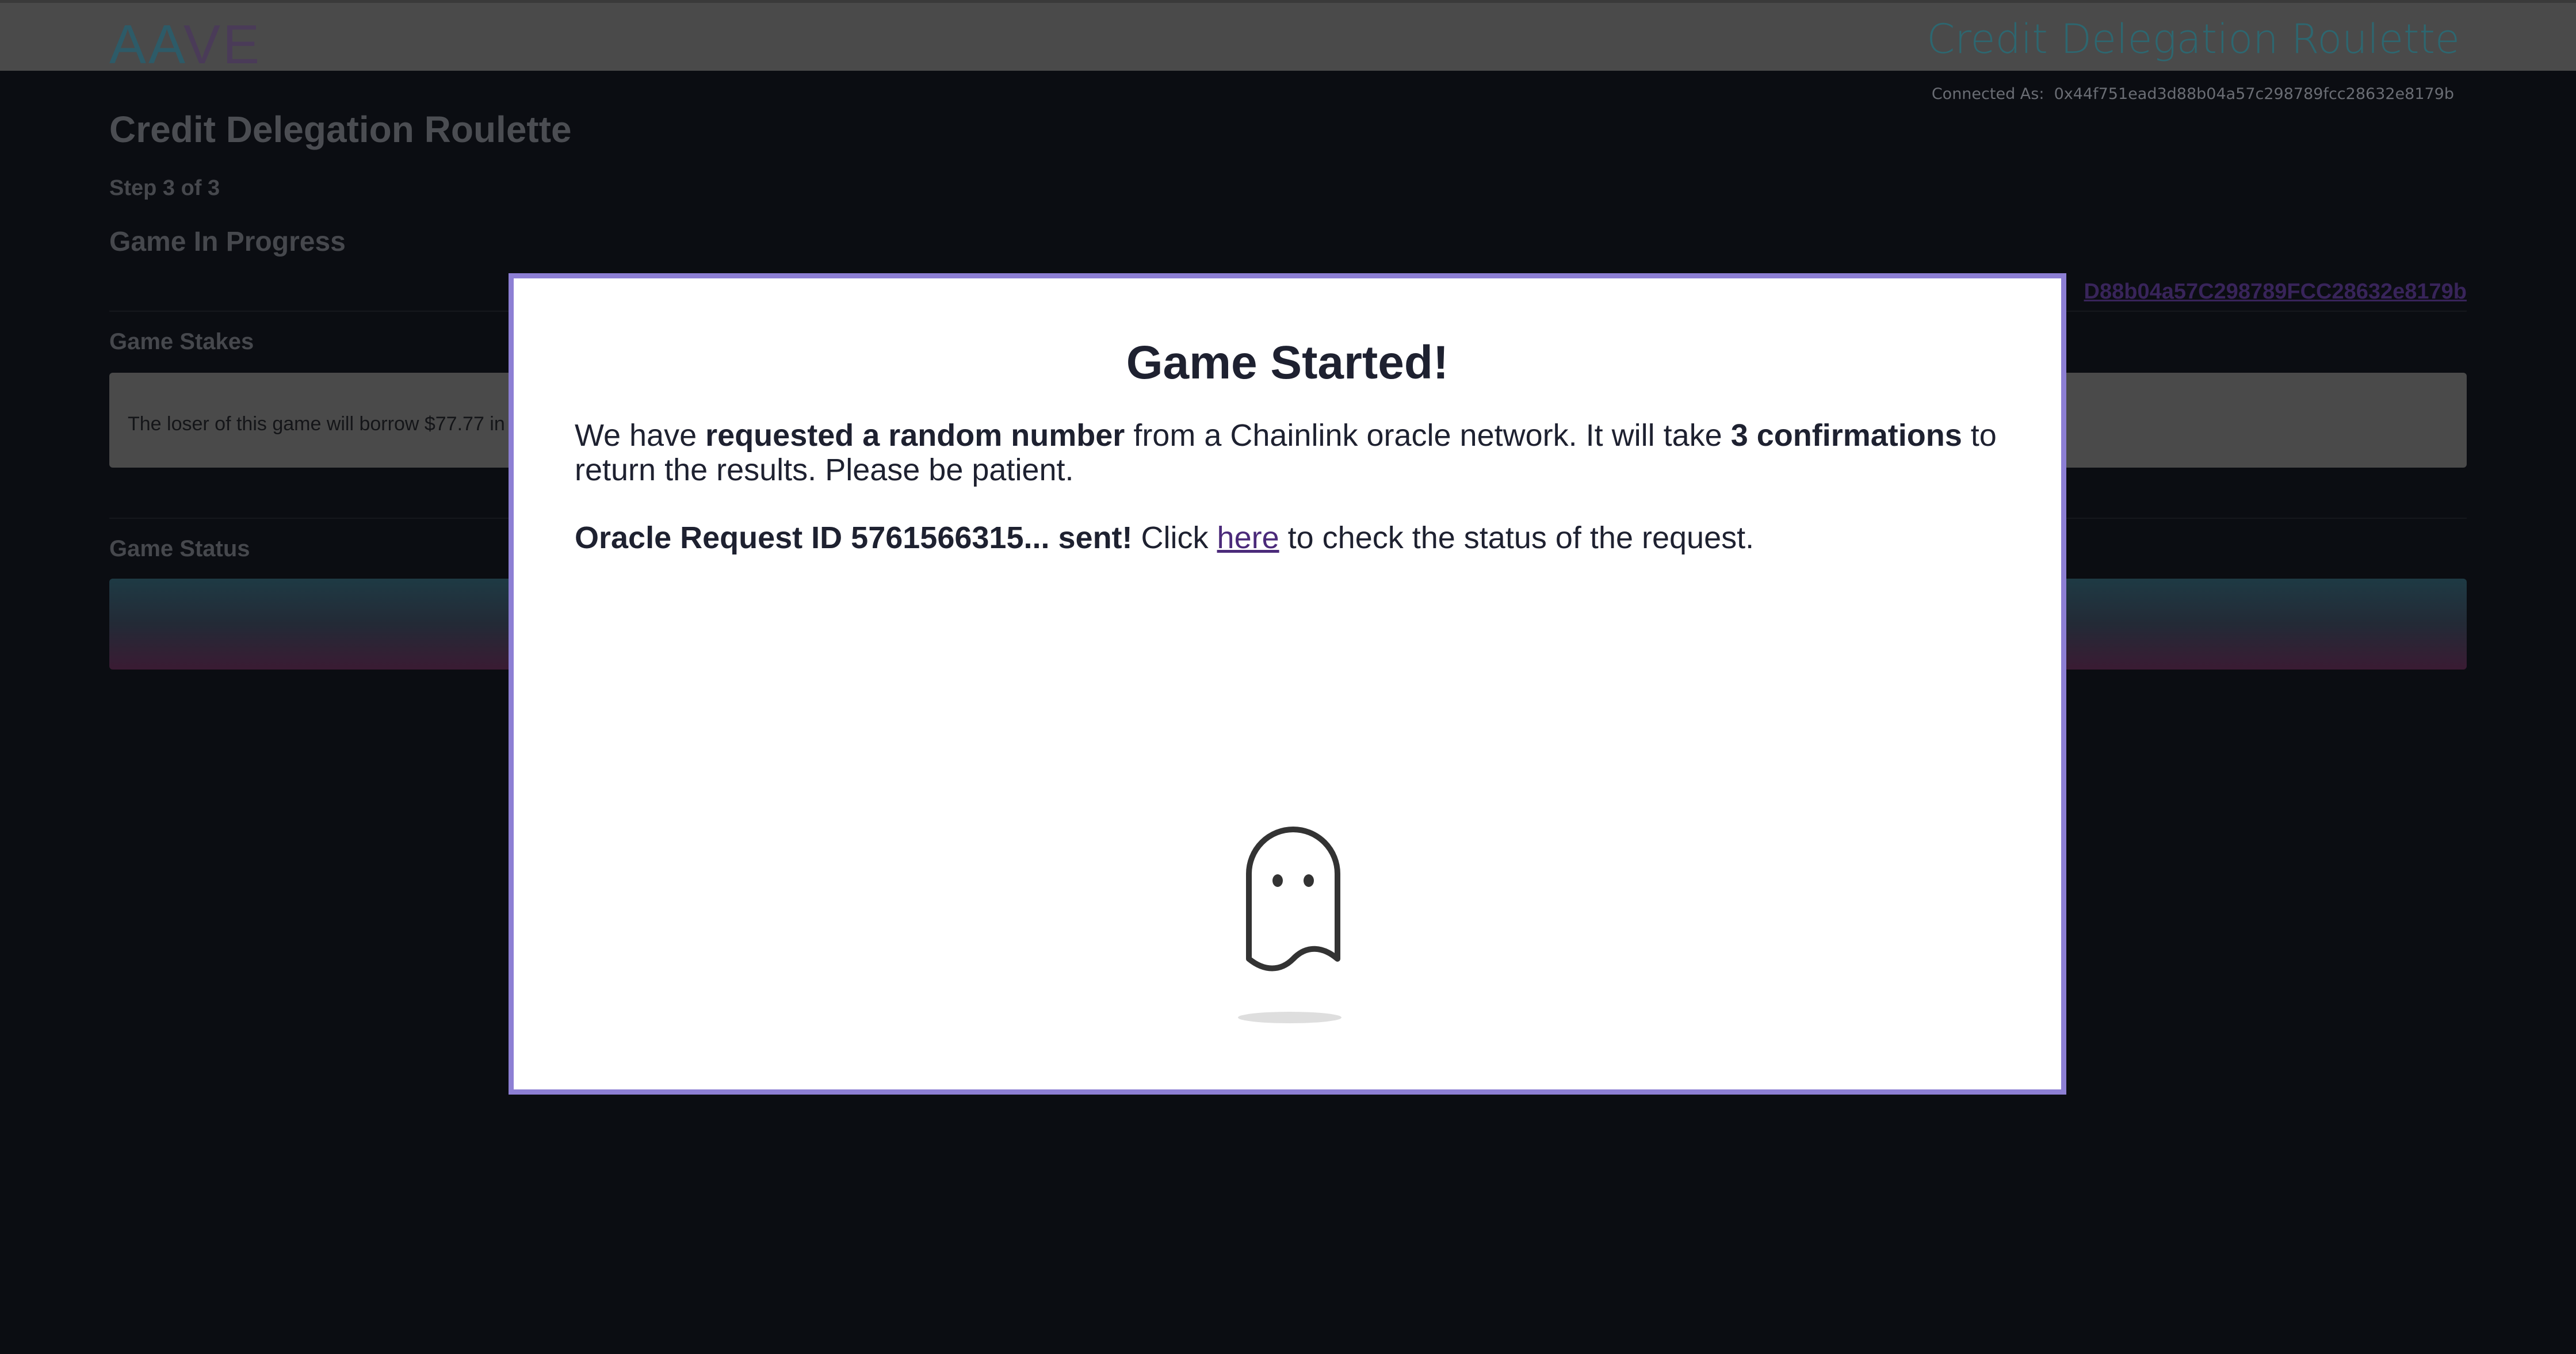 The height and width of the screenshot is (1354, 2576). What do you see at coordinates (1289, 1017) in the screenshot?
I see `ghost-shadow` at bounding box center [1289, 1017].